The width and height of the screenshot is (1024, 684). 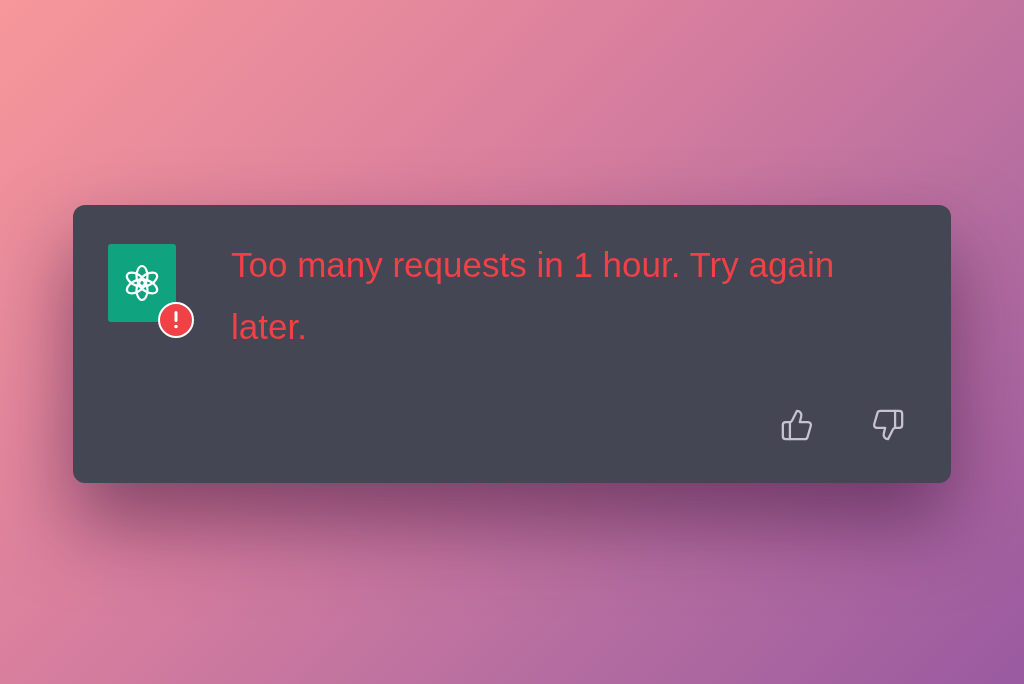 I want to click on thumbs-up-button, so click(x=797, y=425).